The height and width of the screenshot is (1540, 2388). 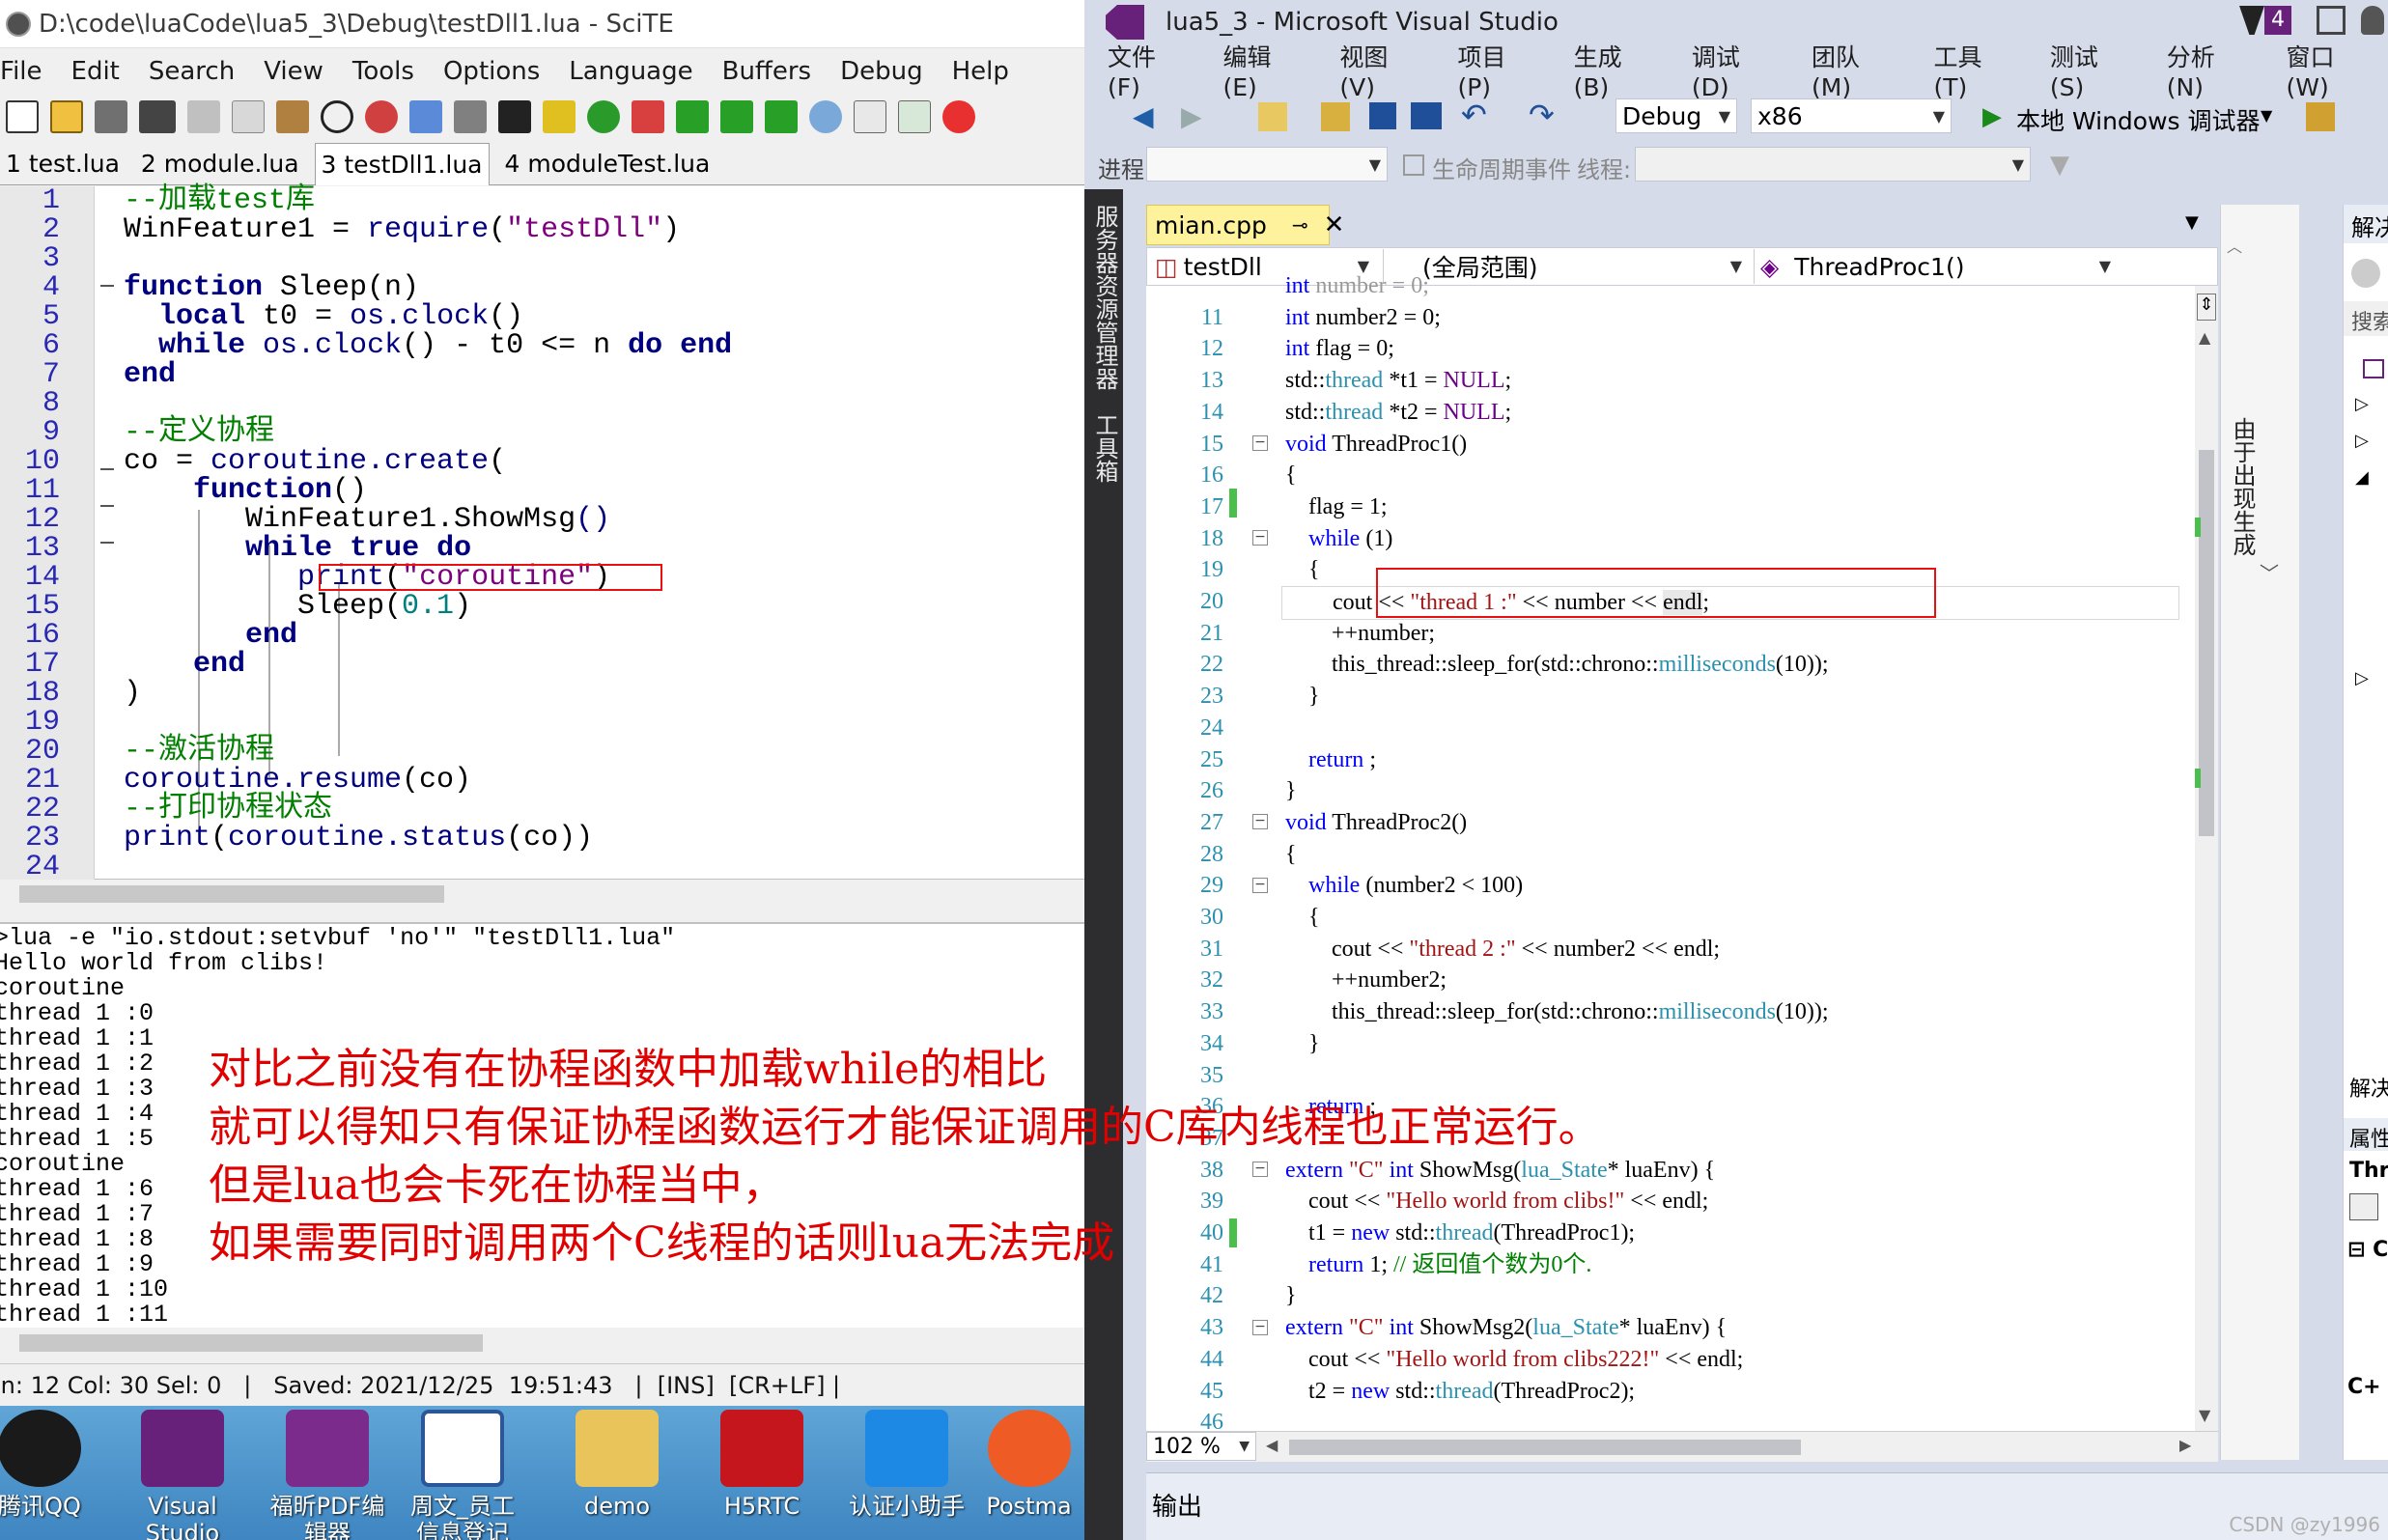 What do you see at coordinates (1191, 116) in the screenshot?
I see `forward-icon: ▶` at bounding box center [1191, 116].